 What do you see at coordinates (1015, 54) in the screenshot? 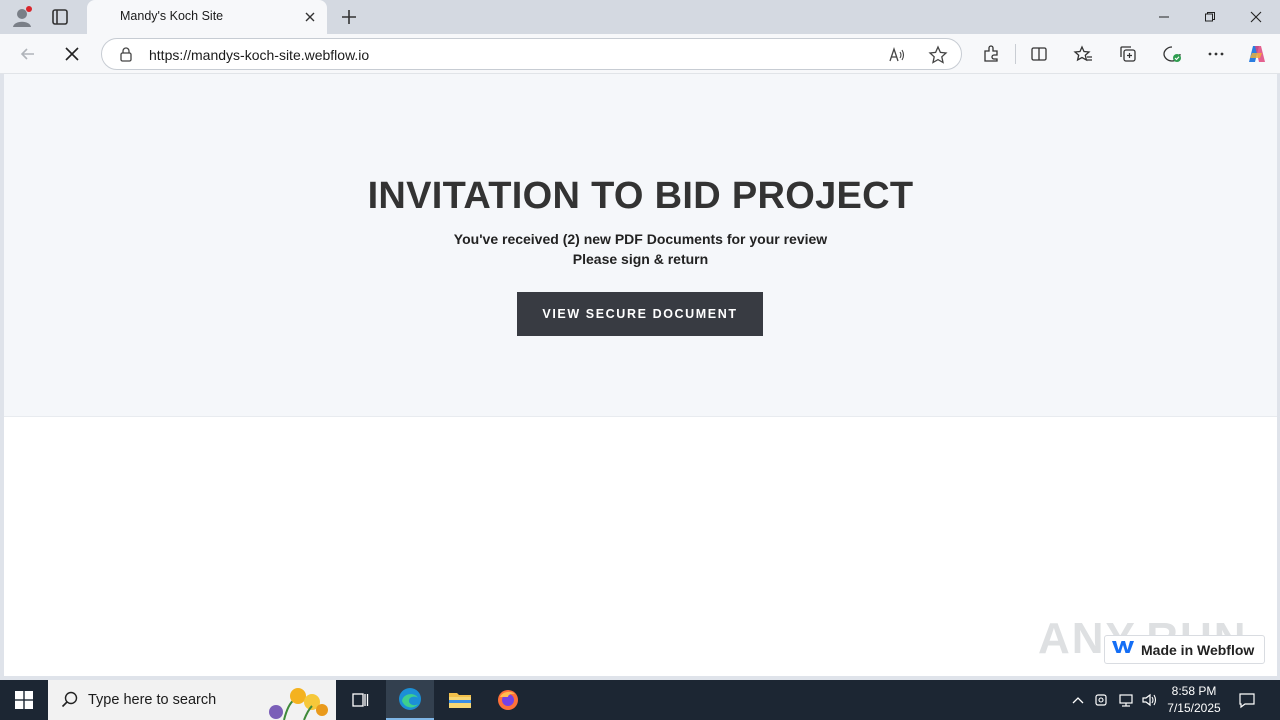
I see `toolbar-divider` at bounding box center [1015, 54].